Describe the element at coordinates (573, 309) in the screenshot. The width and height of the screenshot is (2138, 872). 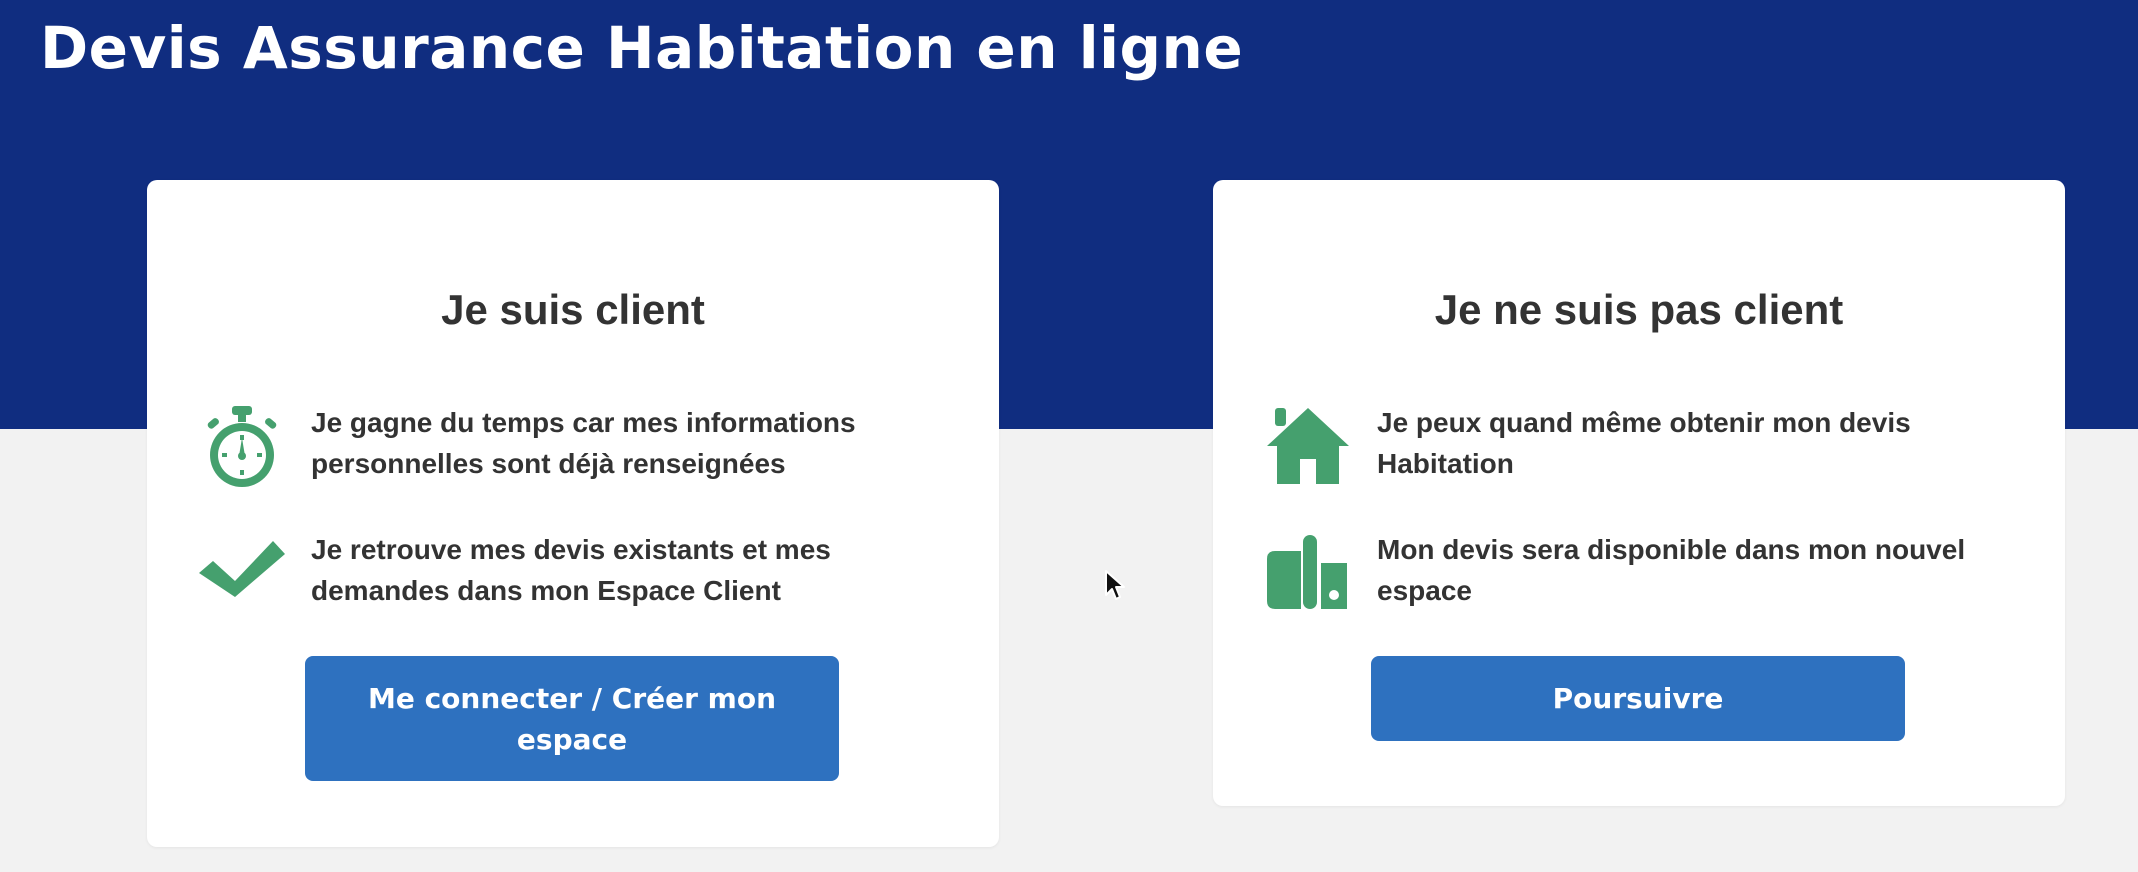
I see `client-card-title: Je suis client` at that location.